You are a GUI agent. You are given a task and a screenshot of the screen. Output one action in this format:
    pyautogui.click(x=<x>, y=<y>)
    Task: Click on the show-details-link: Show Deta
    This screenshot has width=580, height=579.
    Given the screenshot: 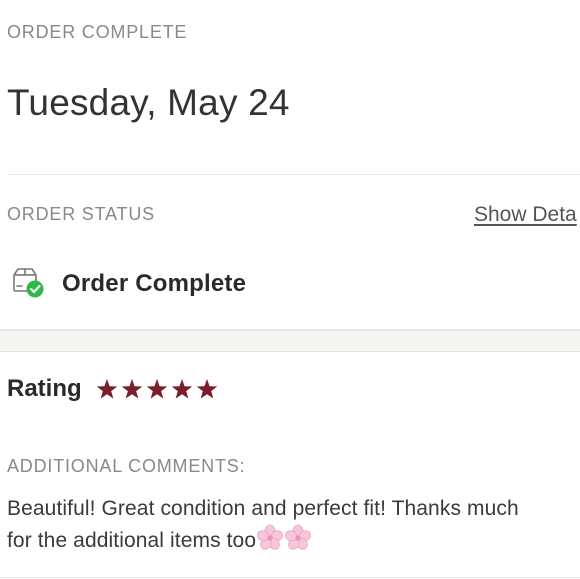 What is the action you would take?
    pyautogui.click(x=525, y=215)
    